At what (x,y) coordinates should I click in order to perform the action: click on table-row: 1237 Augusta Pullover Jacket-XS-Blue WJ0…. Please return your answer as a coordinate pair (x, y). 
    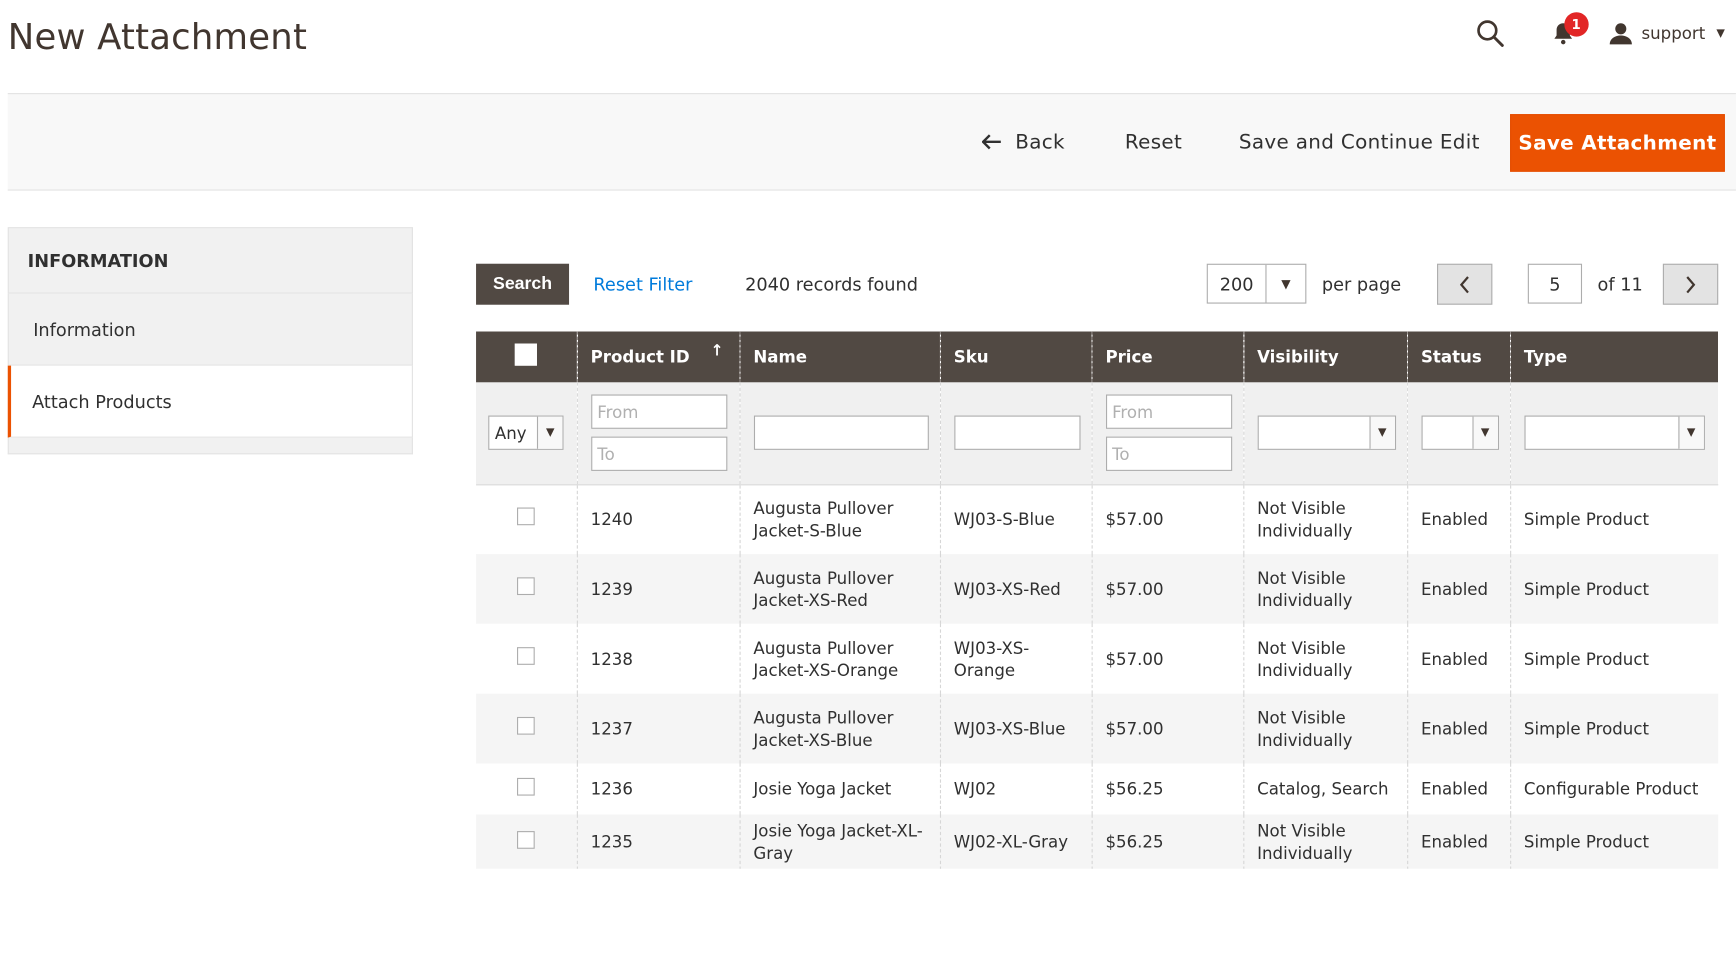
    Looking at the image, I should click on (1097, 728).